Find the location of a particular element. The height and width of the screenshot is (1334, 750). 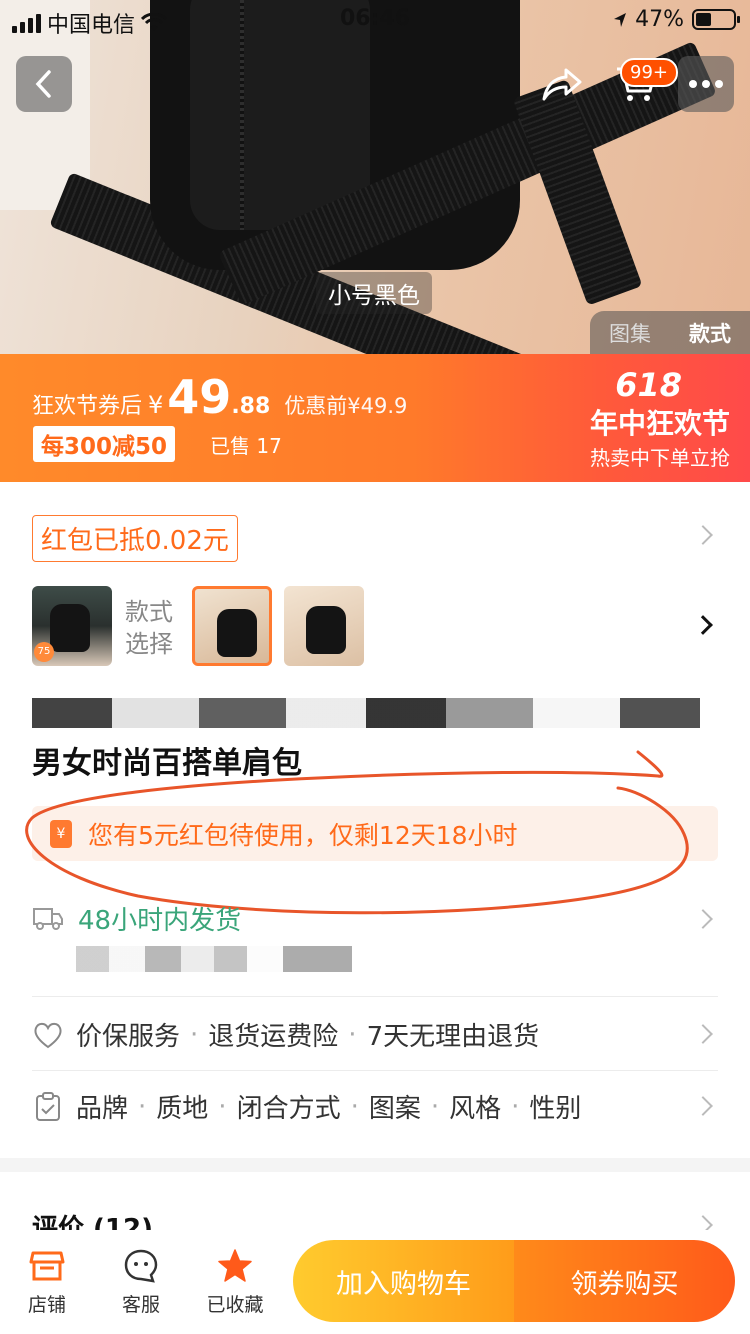

discount-tag: 每300减50 is located at coordinates (104, 444).